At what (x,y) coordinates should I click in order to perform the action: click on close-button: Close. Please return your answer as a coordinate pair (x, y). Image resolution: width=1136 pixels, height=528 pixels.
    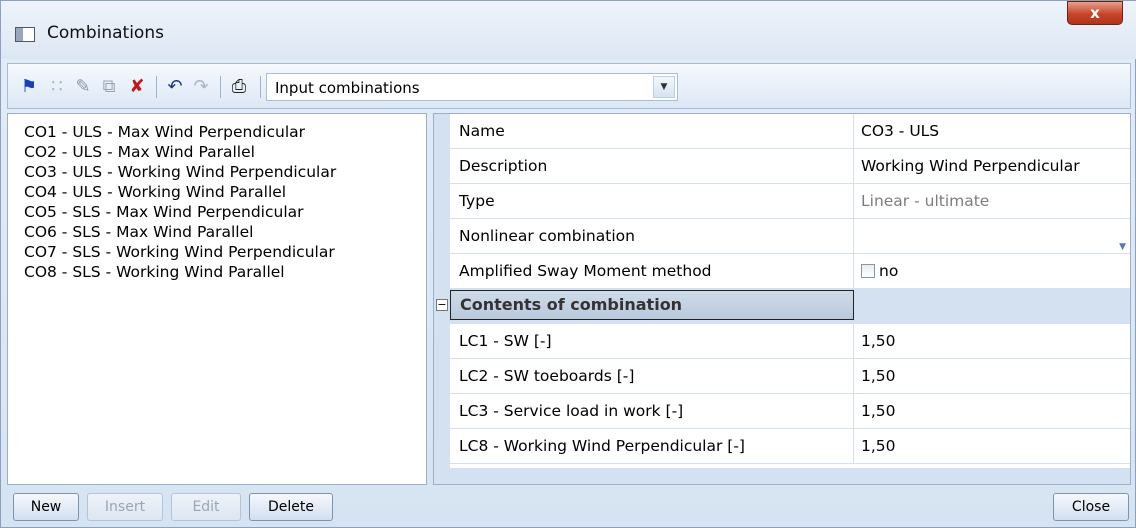
    Looking at the image, I should click on (1091, 507).